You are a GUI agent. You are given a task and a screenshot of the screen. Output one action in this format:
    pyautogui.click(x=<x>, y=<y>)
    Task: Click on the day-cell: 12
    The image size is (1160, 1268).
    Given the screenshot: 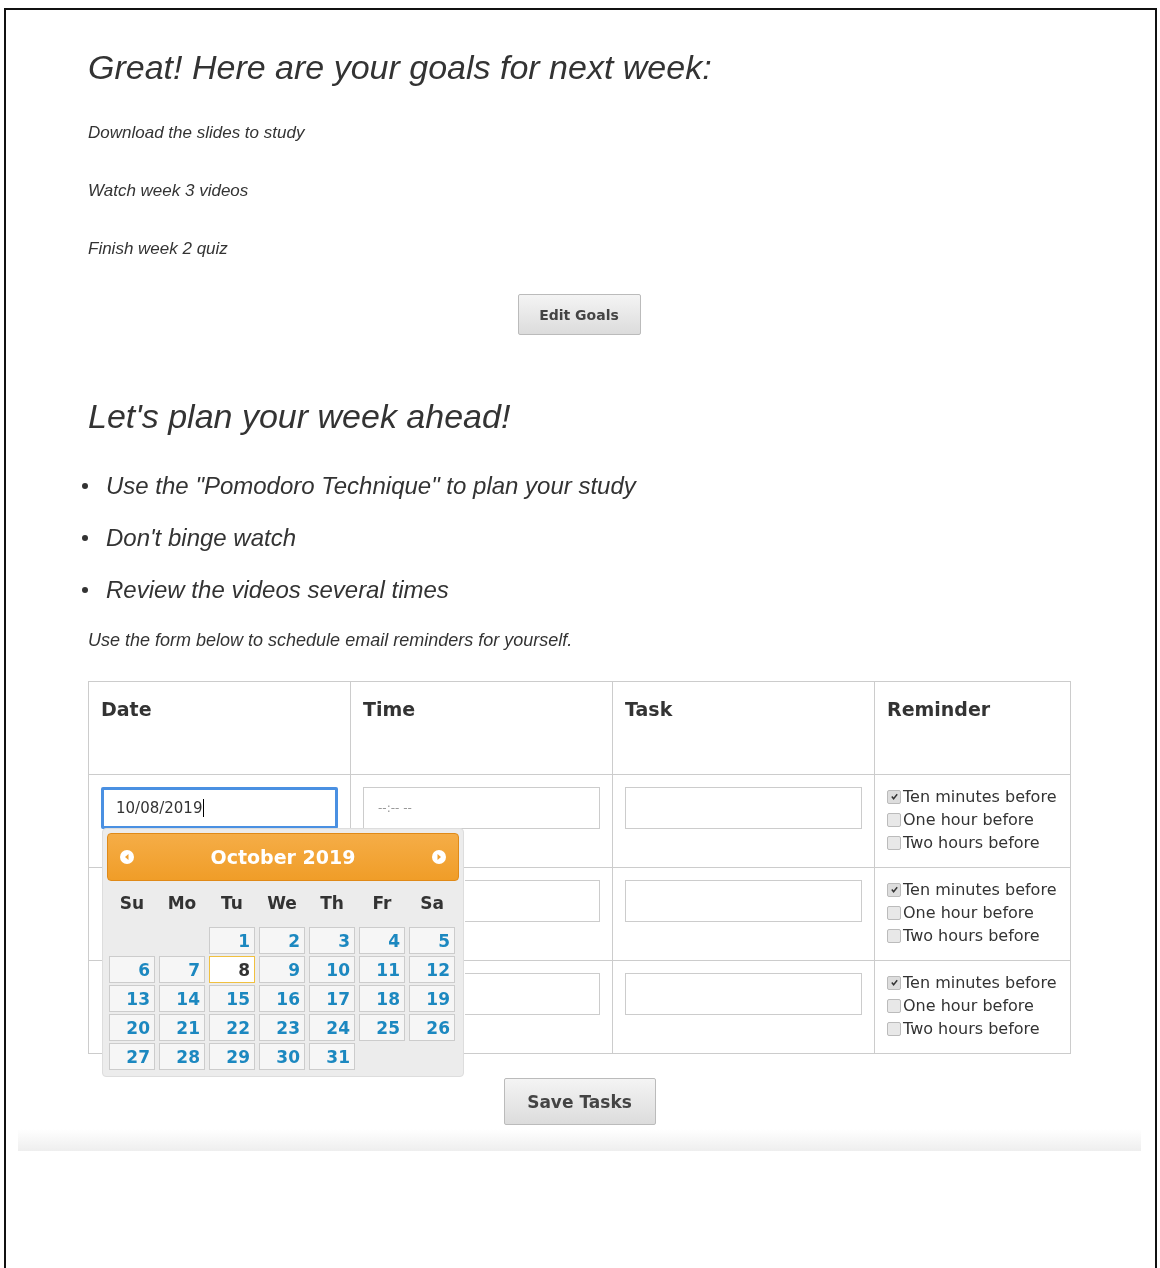 What is the action you would take?
    pyautogui.click(x=432, y=969)
    